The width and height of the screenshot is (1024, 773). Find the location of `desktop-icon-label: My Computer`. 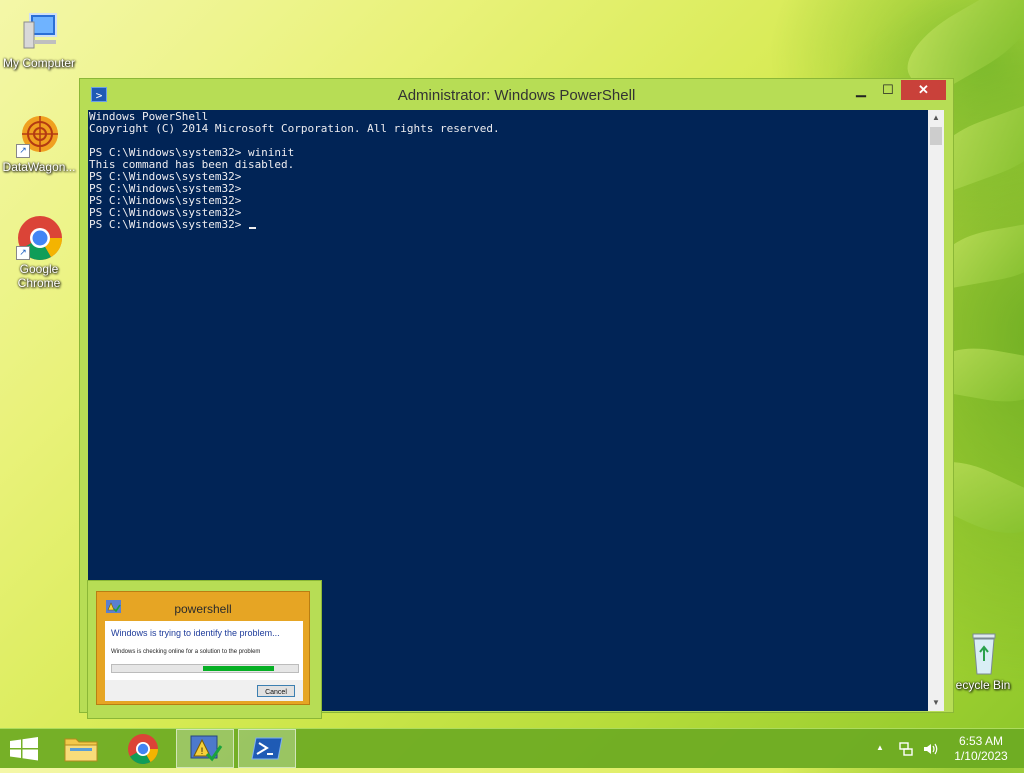

desktop-icon-label: My Computer is located at coordinates (39, 63).